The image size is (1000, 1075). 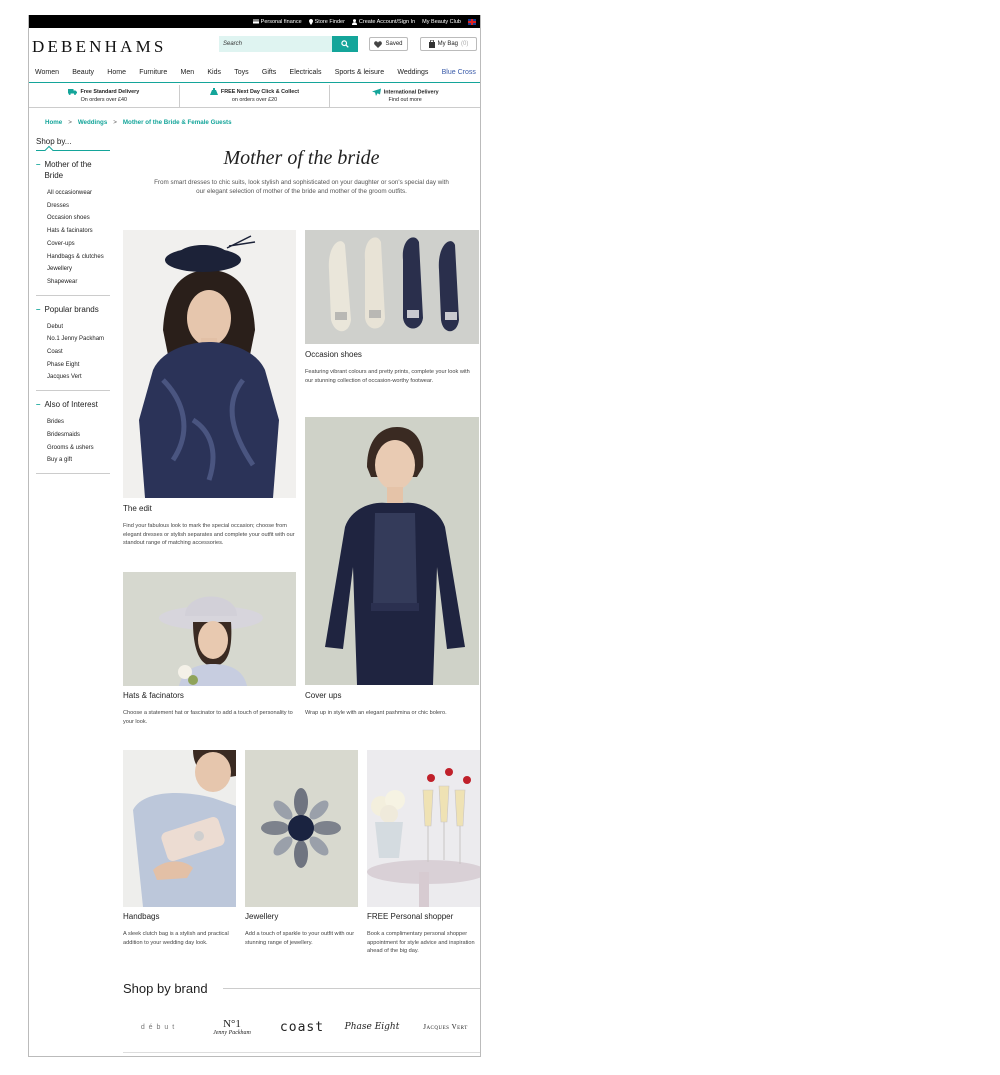 What do you see at coordinates (153, 695) in the screenshot?
I see `hats-caption: Hats & facinators` at bounding box center [153, 695].